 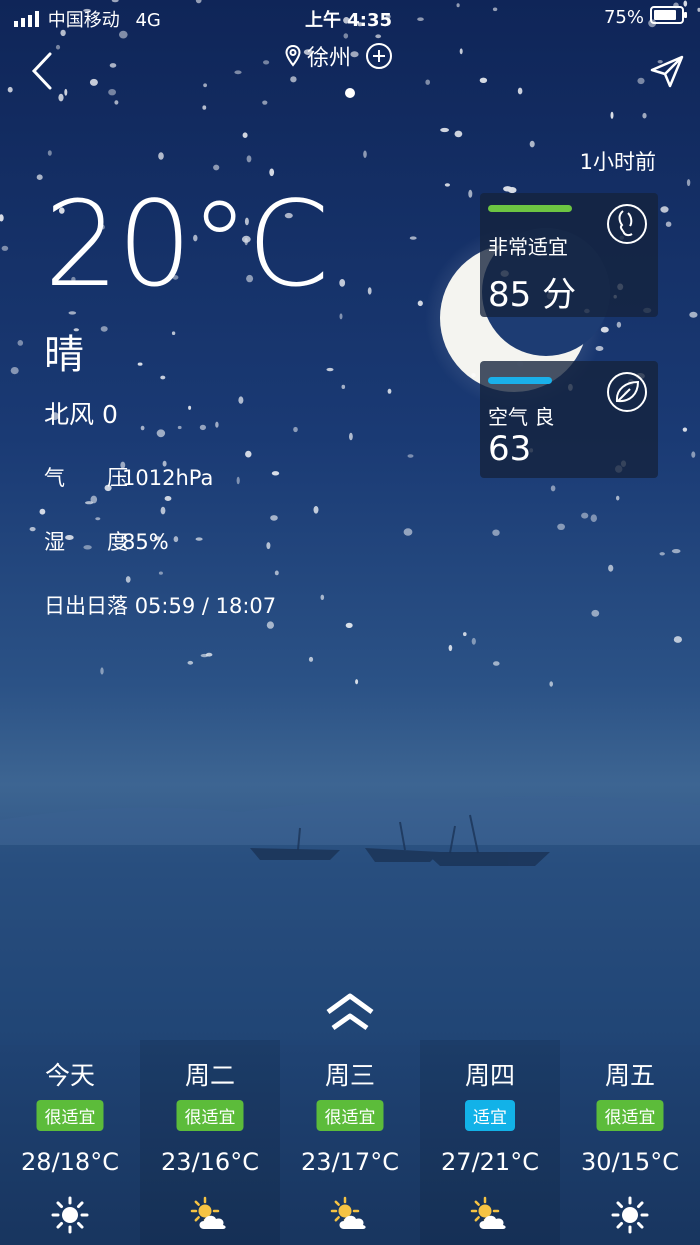 I want to click on city-selector: 徐州, so click(x=339, y=56).